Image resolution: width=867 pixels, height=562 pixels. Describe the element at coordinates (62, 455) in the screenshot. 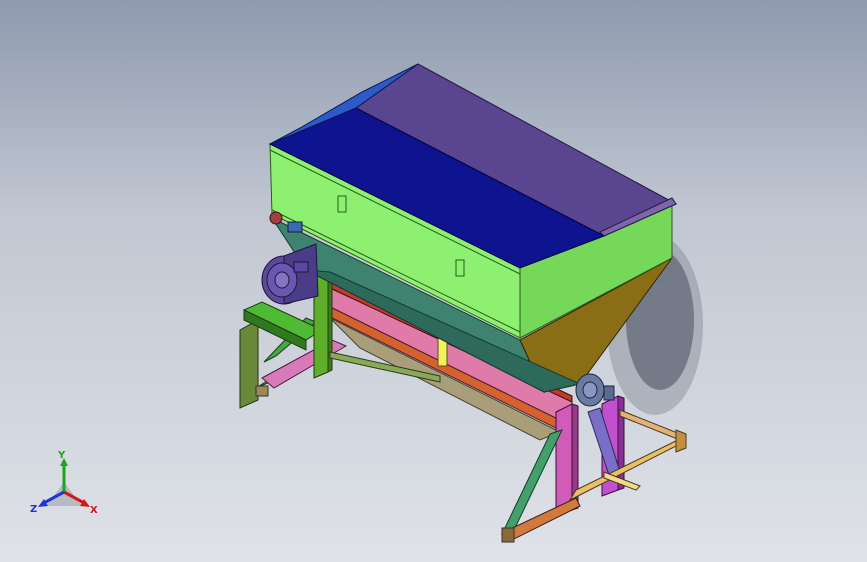

I see `y-axis-label: Y` at that location.